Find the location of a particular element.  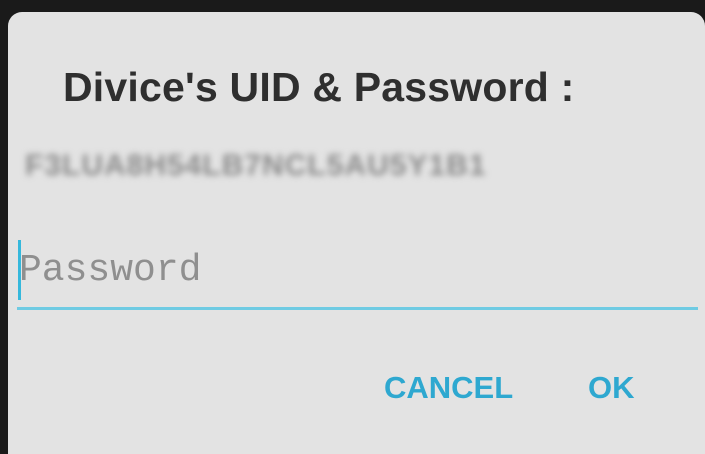

device-uid-value: F3LUA8H54LB7NCL5AU5Y1B1 is located at coordinates (255, 166).